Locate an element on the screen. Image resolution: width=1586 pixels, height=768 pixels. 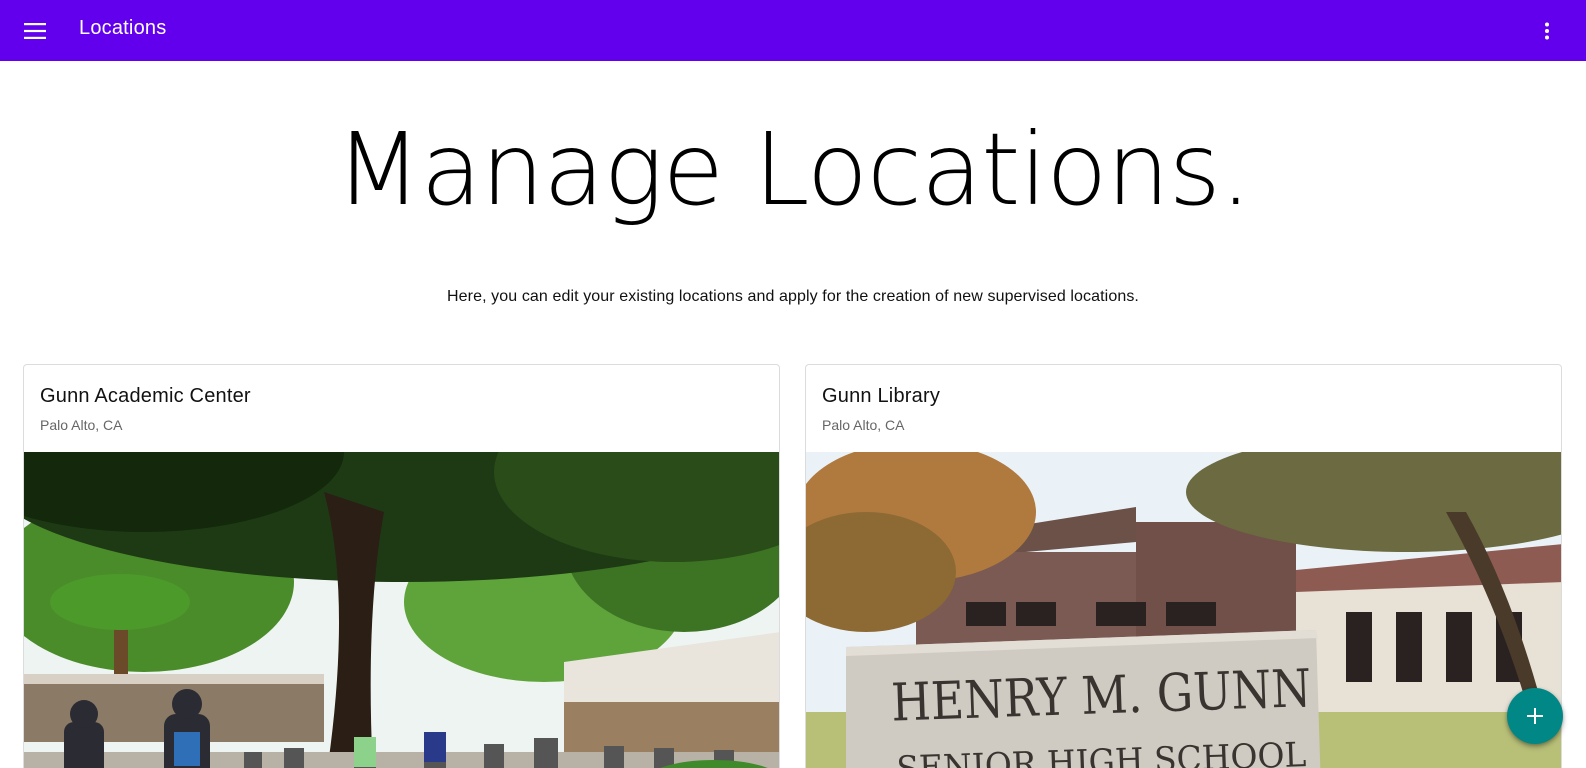
menu-button is located at coordinates (35, 31).